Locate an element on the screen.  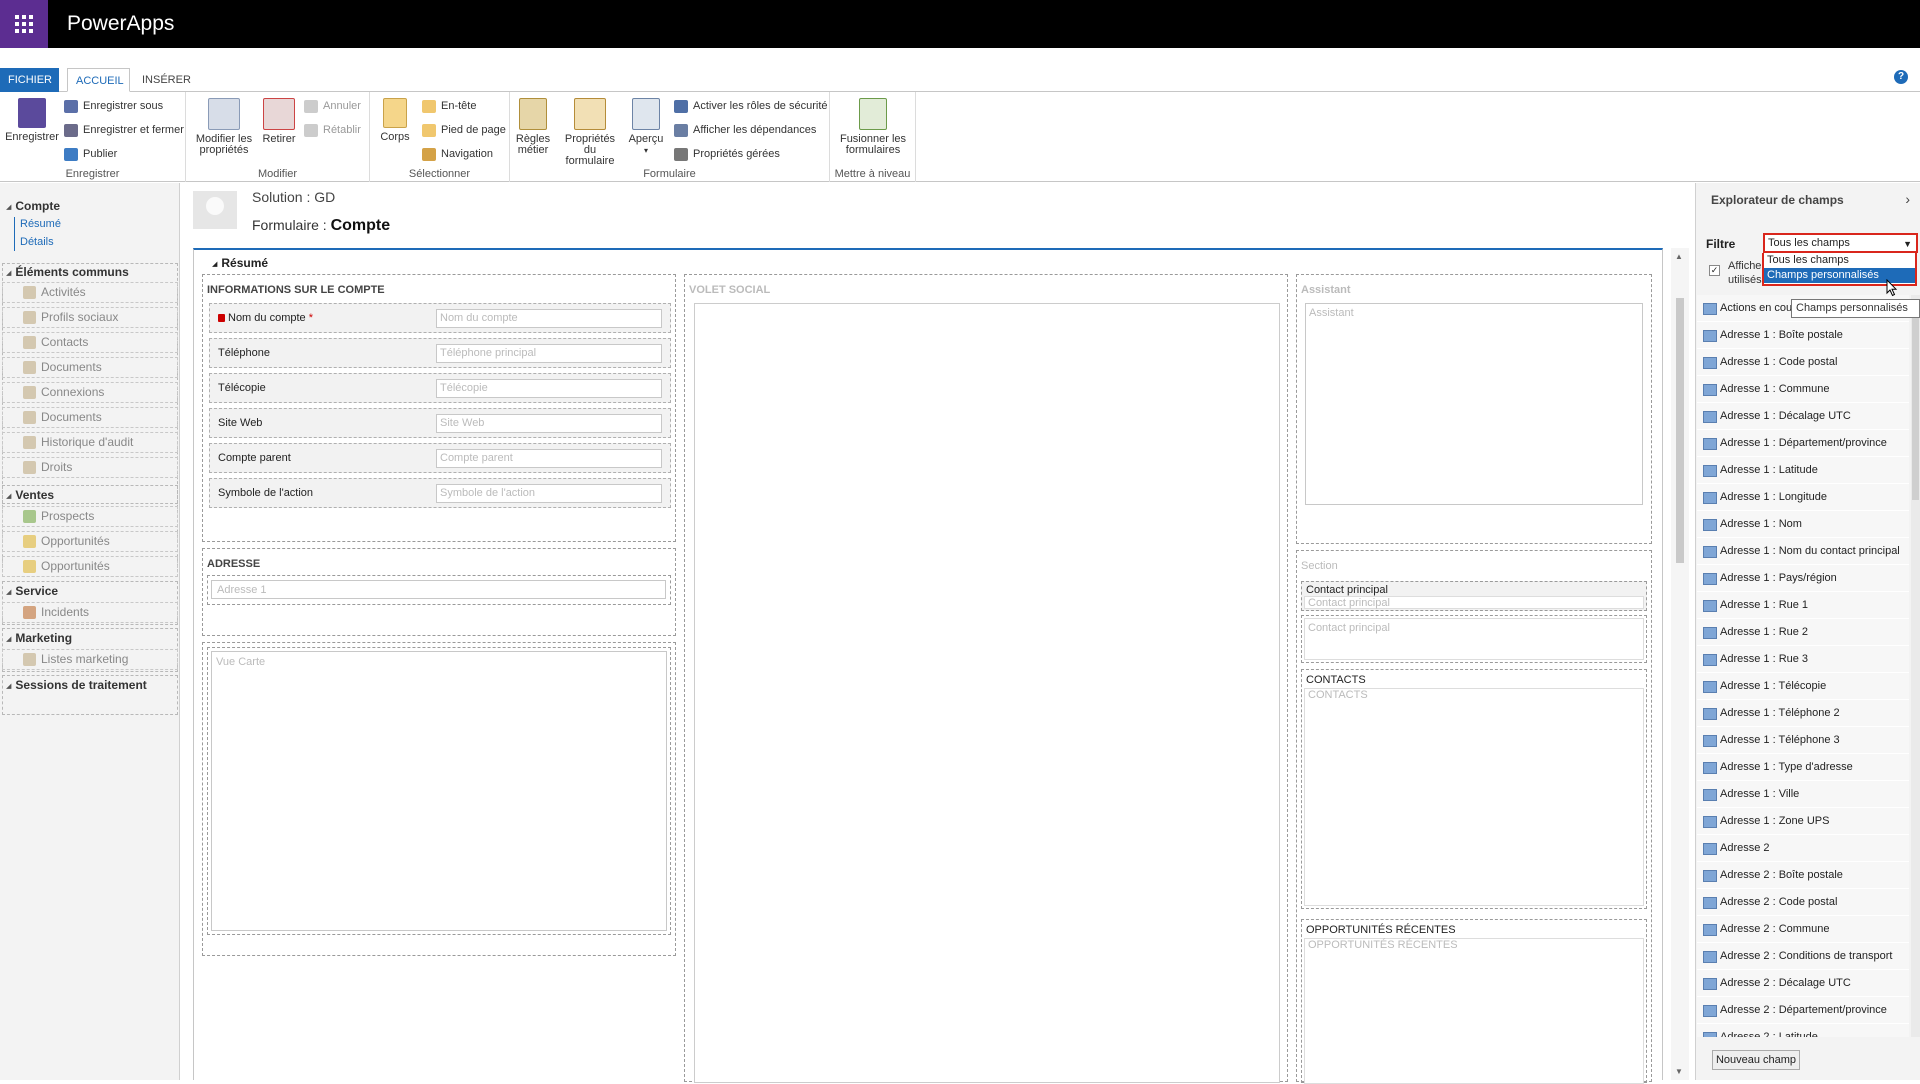
nav-item-historique: Historique d'audit is located at coordinates (90, 442).